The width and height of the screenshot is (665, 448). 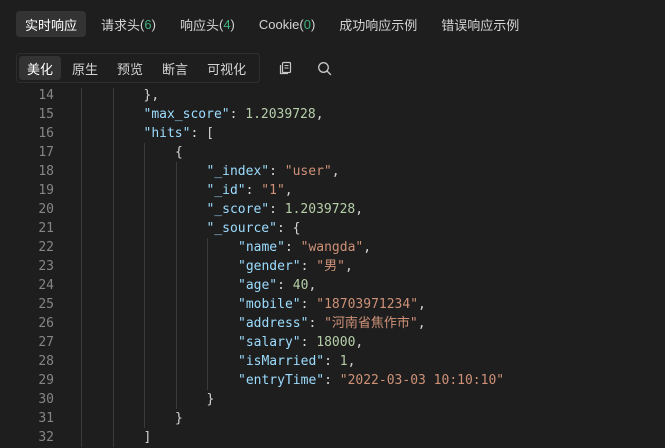 I want to click on code-text: "_score": 1.2039728,, so click(x=285, y=209).